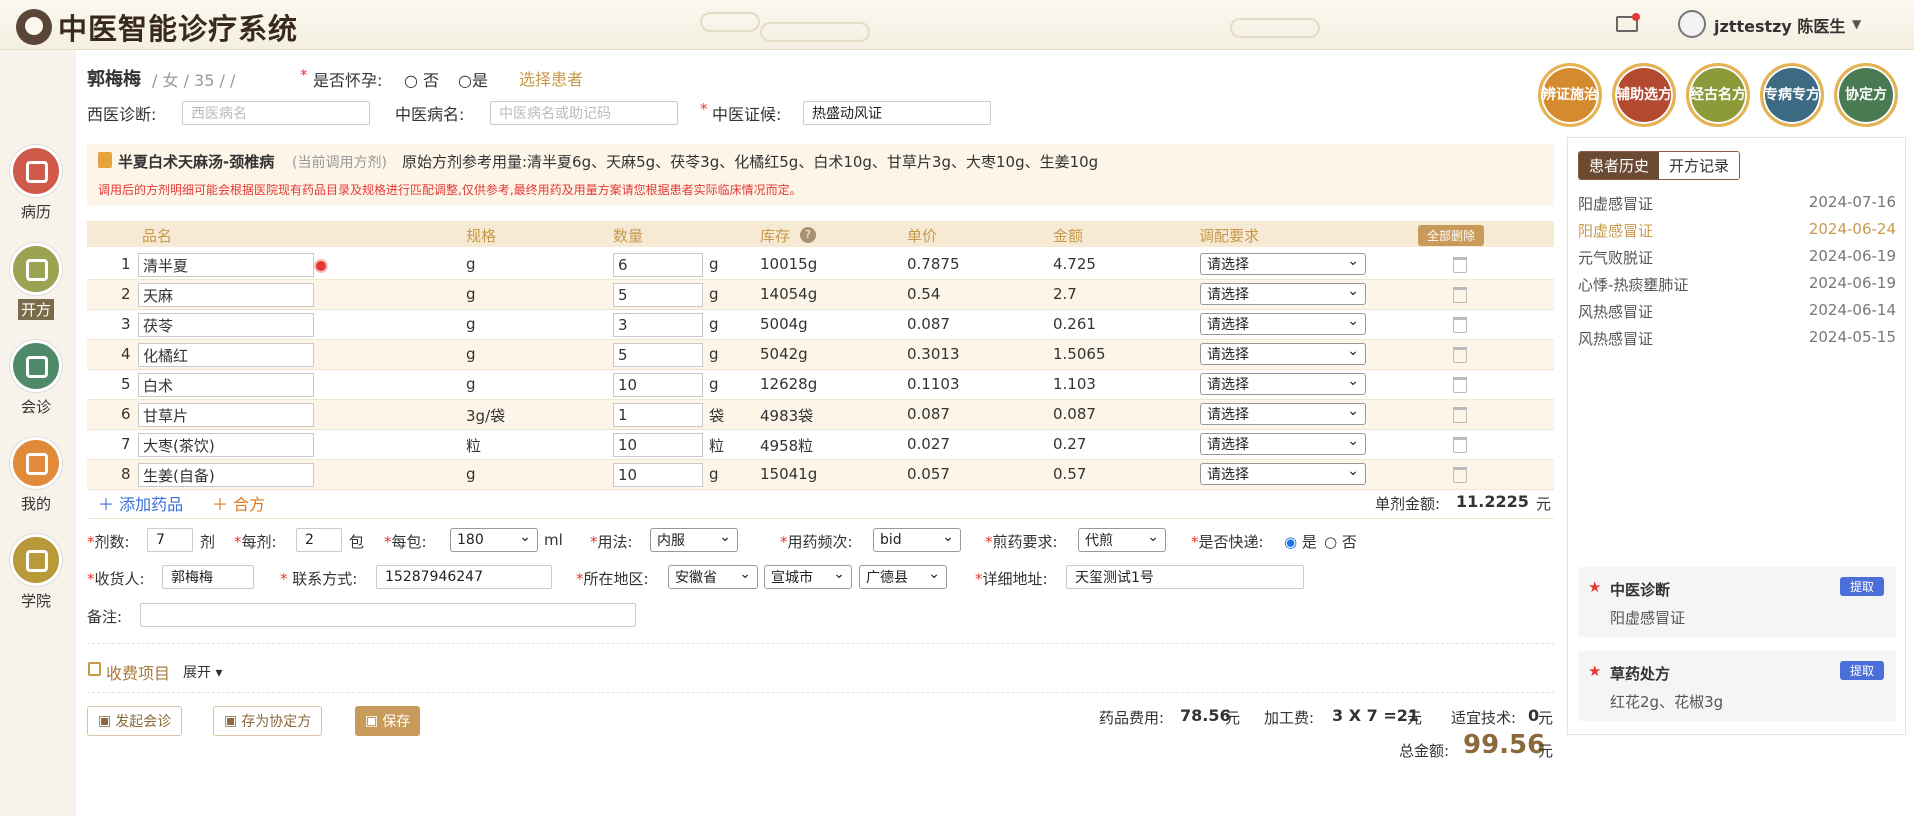 The image size is (1914, 816). I want to click on tab-prescription-records: 开方记录, so click(1699, 165).